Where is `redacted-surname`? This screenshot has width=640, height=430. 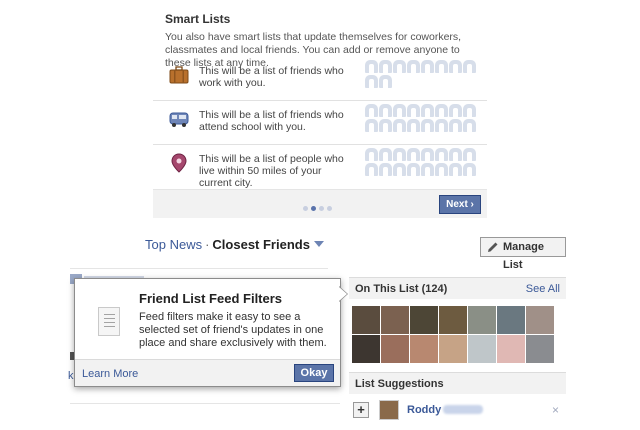
redacted-surname is located at coordinates (463, 409).